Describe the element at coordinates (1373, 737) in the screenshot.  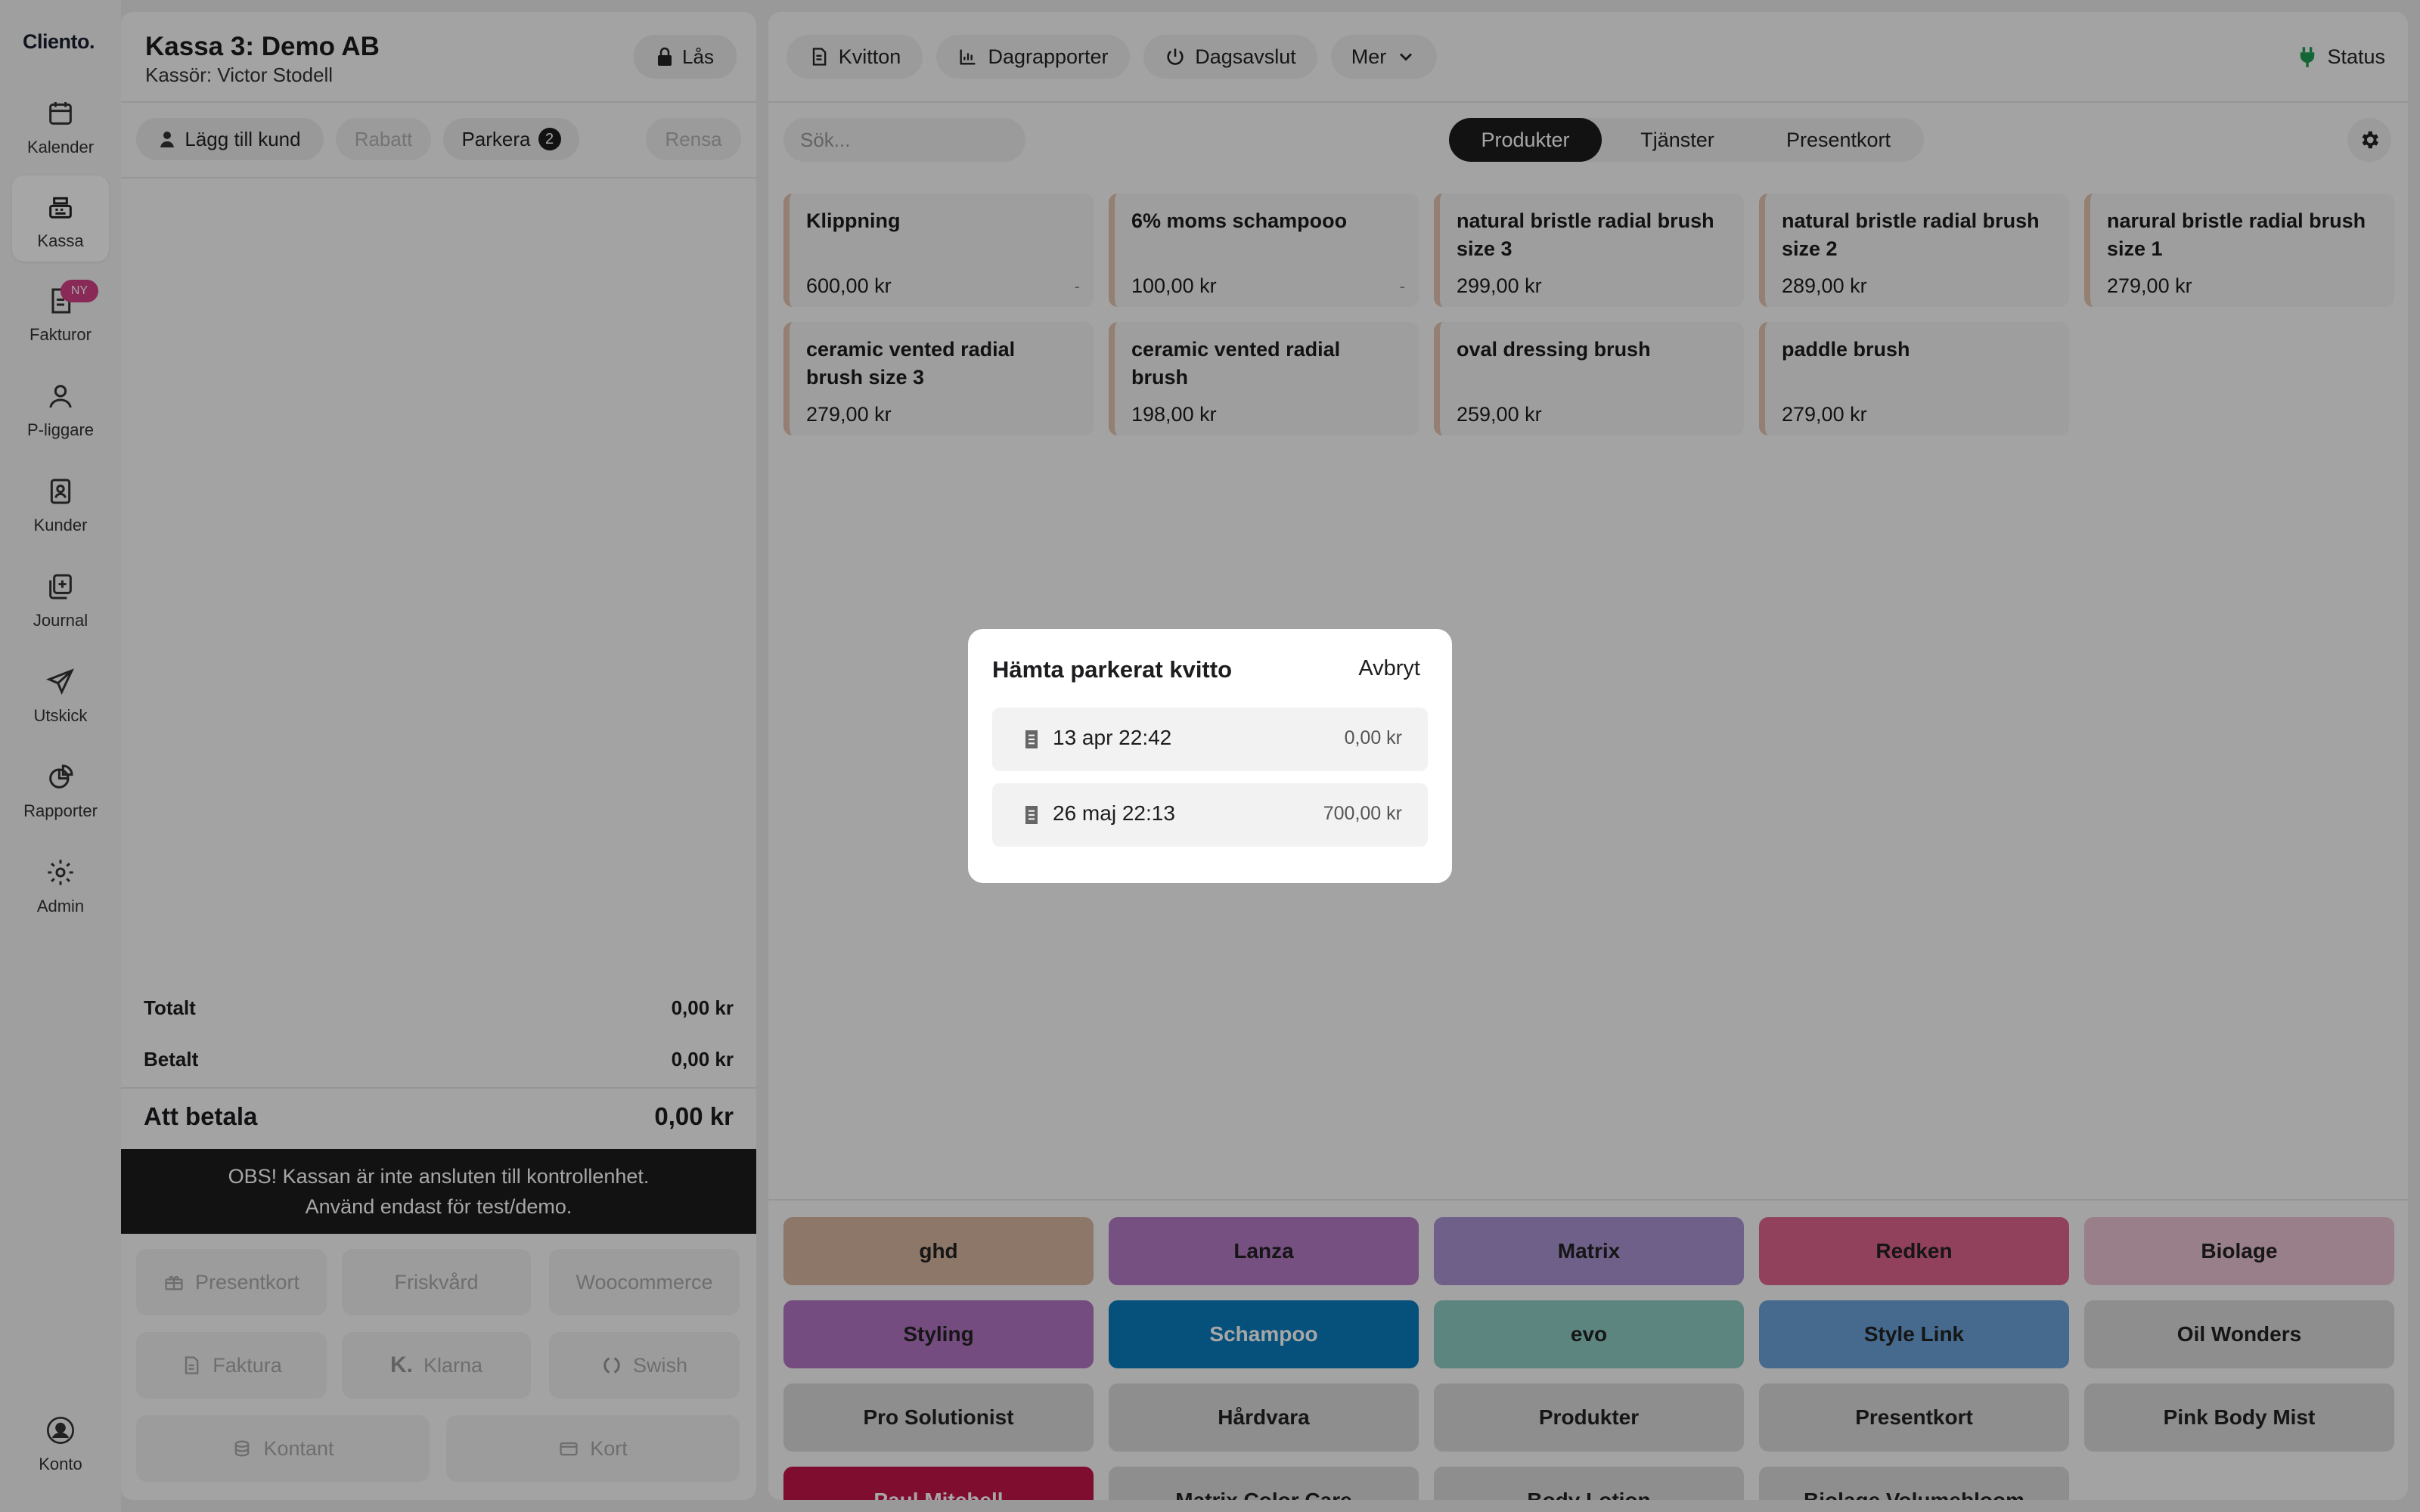
I see `receipt-amount: 0,00 kr` at that location.